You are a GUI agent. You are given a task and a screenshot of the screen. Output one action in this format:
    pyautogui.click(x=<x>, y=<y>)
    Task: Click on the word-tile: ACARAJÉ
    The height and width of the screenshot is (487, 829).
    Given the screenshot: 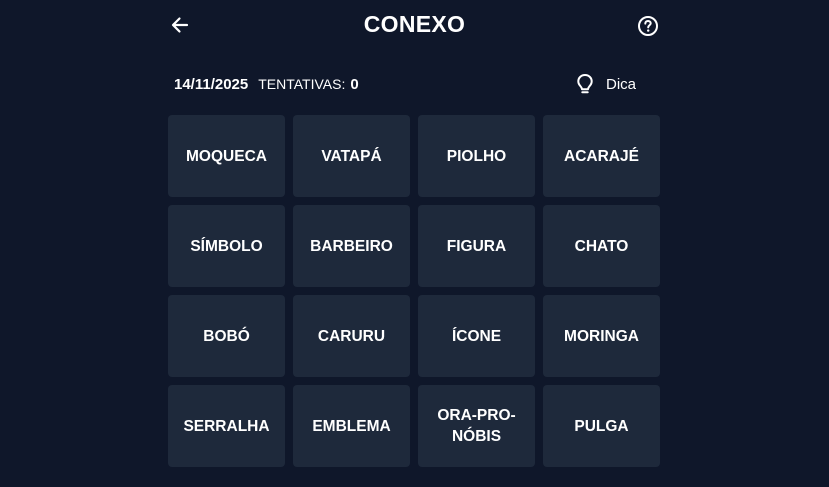 What is the action you would take?
    pyautogui.click(x=601, y=156)
    